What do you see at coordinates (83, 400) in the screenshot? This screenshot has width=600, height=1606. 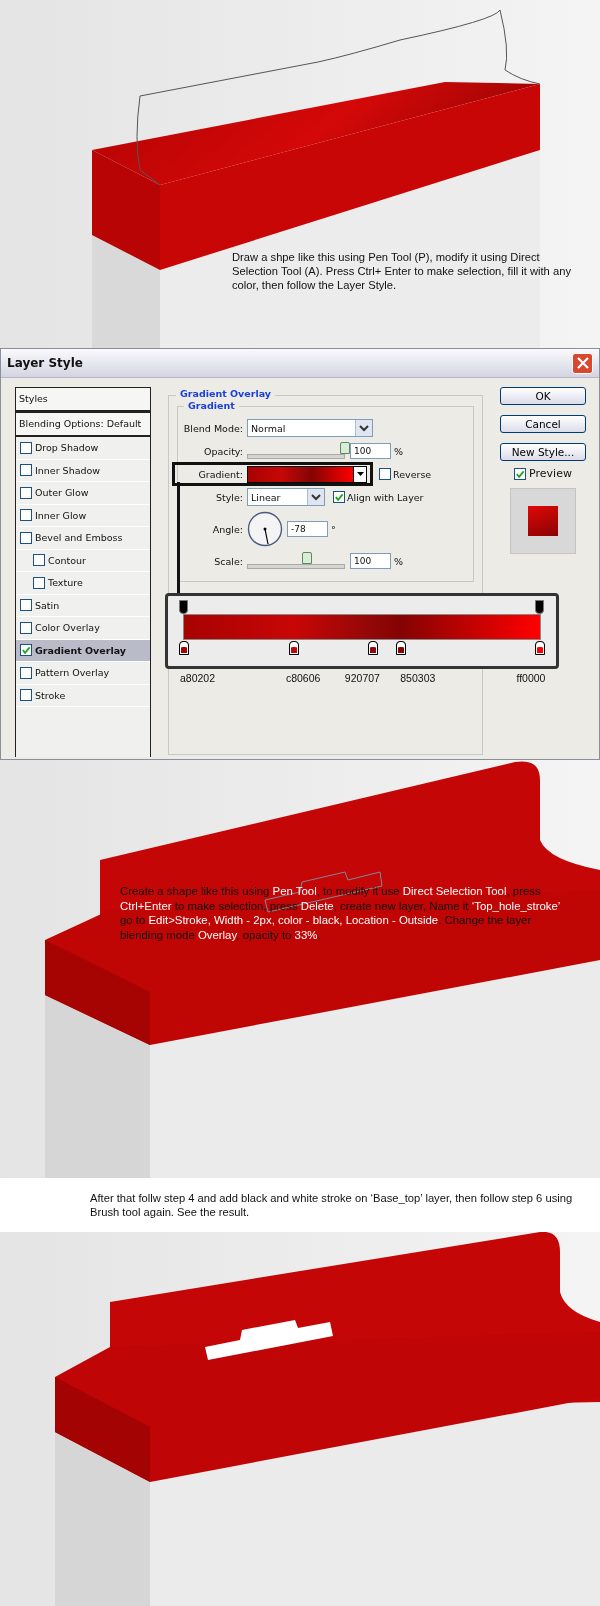 I see `styles-header: Styles` at bounding box center [83, 400].